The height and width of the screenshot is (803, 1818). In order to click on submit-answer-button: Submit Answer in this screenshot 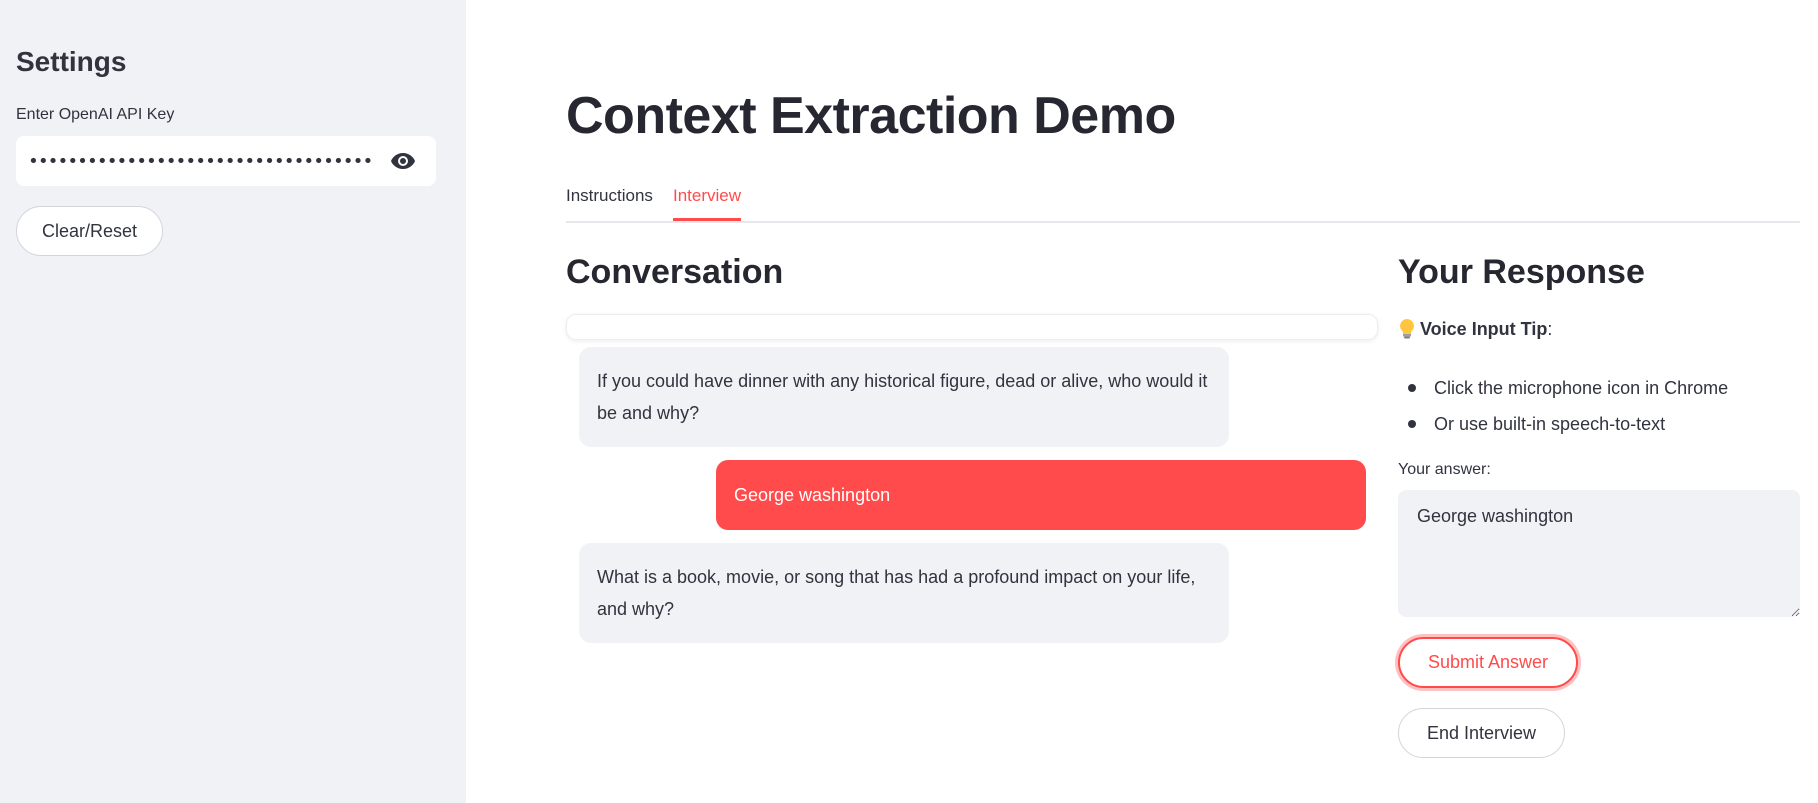, I will do `click(1488, 662)`.